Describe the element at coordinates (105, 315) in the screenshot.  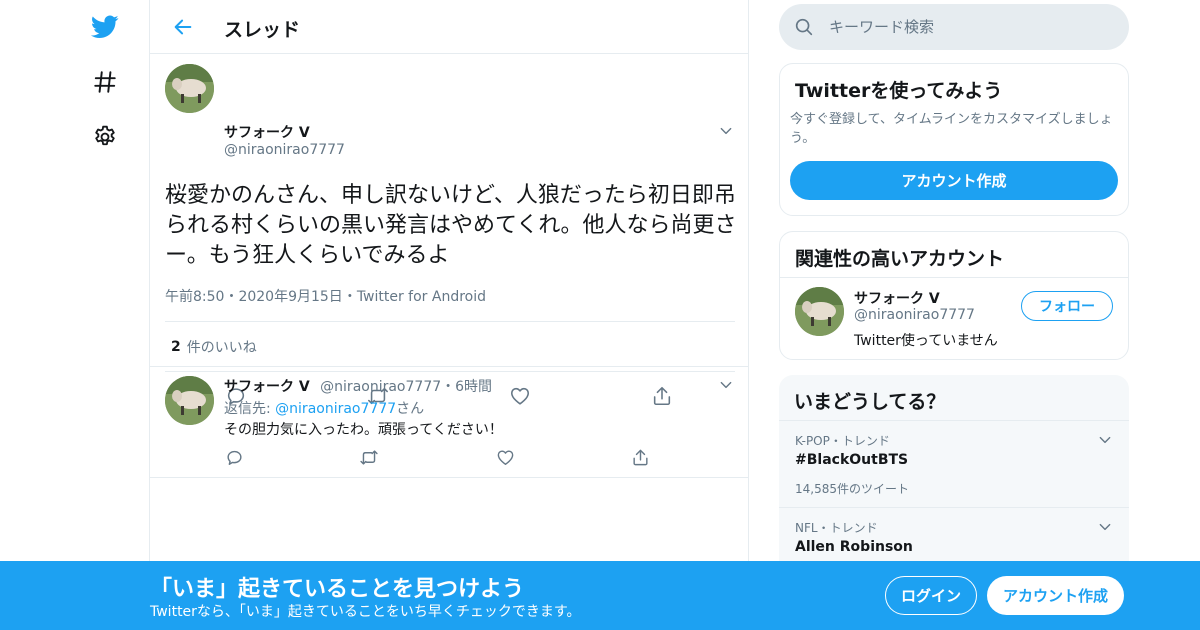
I see `left-nav` at that location.